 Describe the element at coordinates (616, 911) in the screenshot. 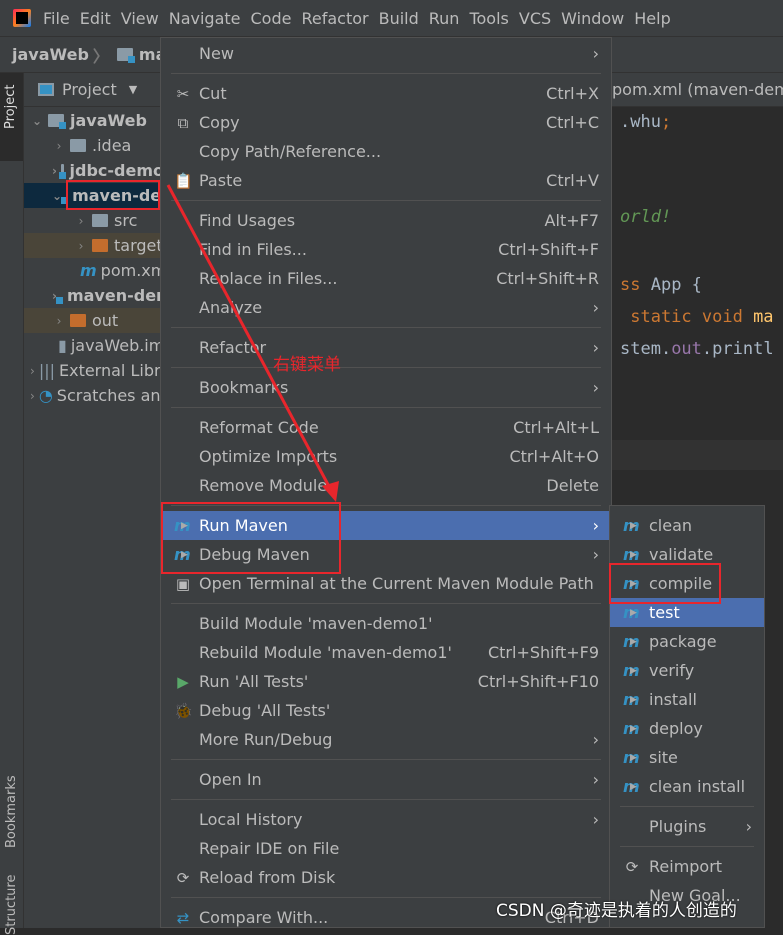

I see `watermark: CSDN @奇迹是执着的人创造的` at that location.